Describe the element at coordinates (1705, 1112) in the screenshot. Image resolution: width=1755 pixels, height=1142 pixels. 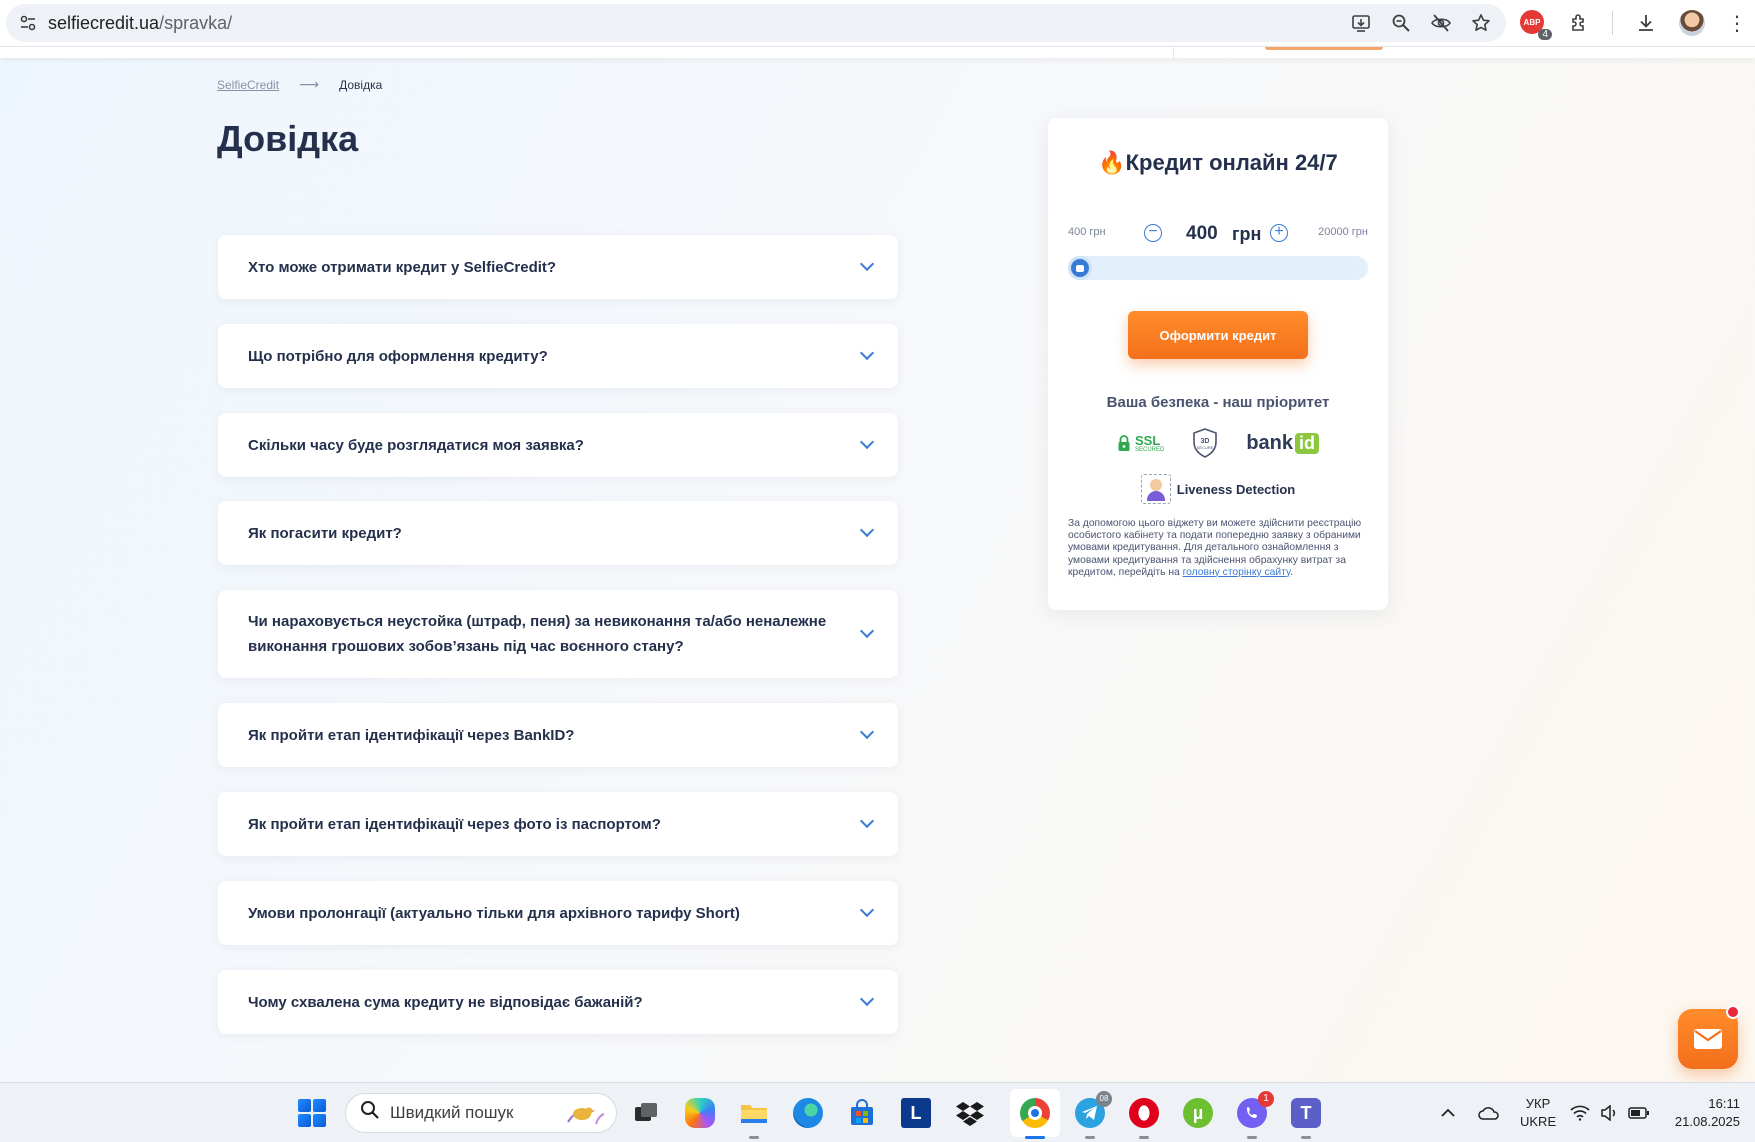
I see `clock: 16:11 21.08.2025` at that location.